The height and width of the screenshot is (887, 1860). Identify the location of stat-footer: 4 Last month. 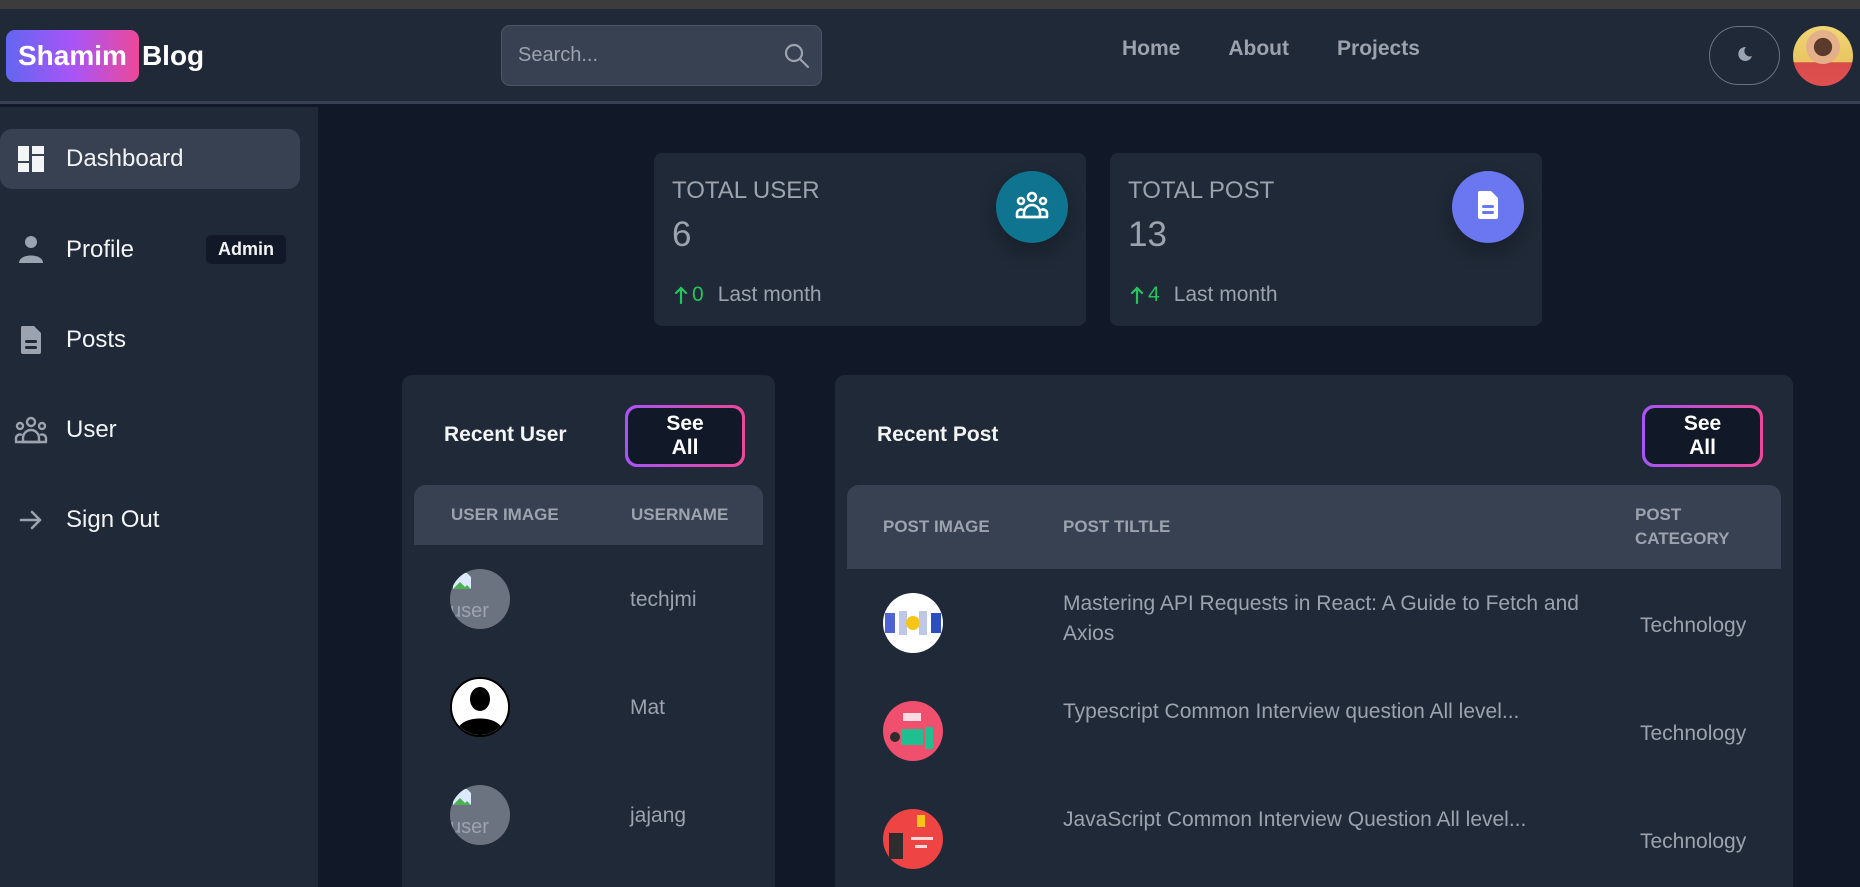
(1204, 295).